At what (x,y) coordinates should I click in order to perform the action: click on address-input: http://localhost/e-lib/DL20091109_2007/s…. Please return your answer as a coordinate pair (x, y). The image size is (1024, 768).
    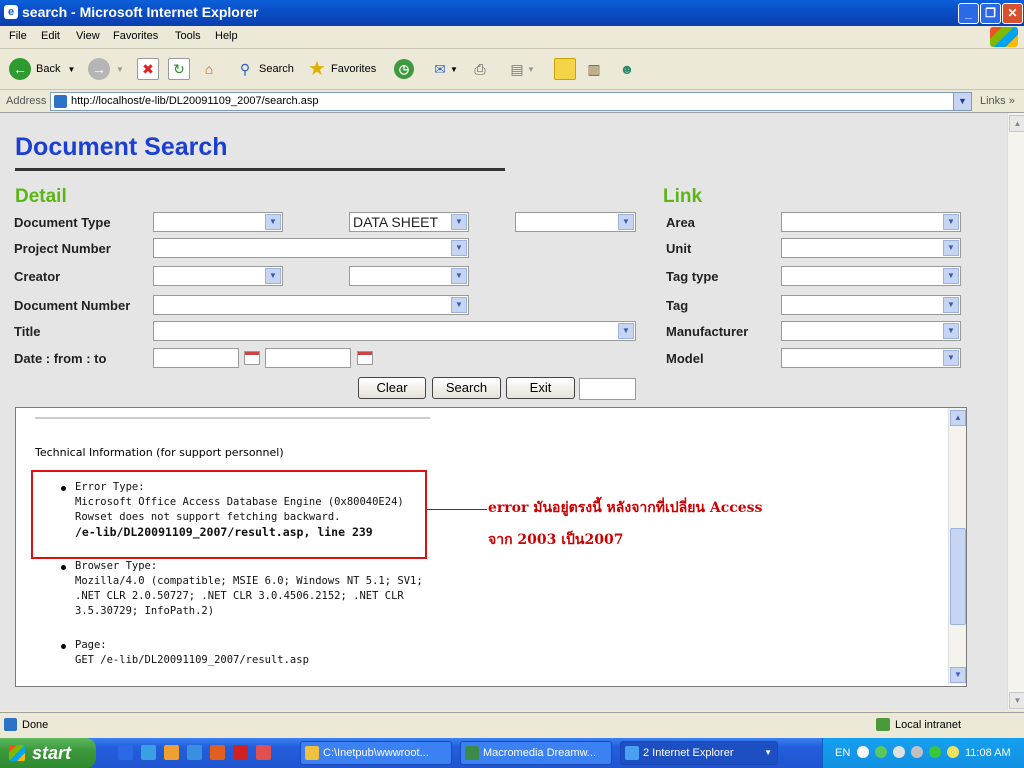
    Looking at the image, I should click on (511, 101).